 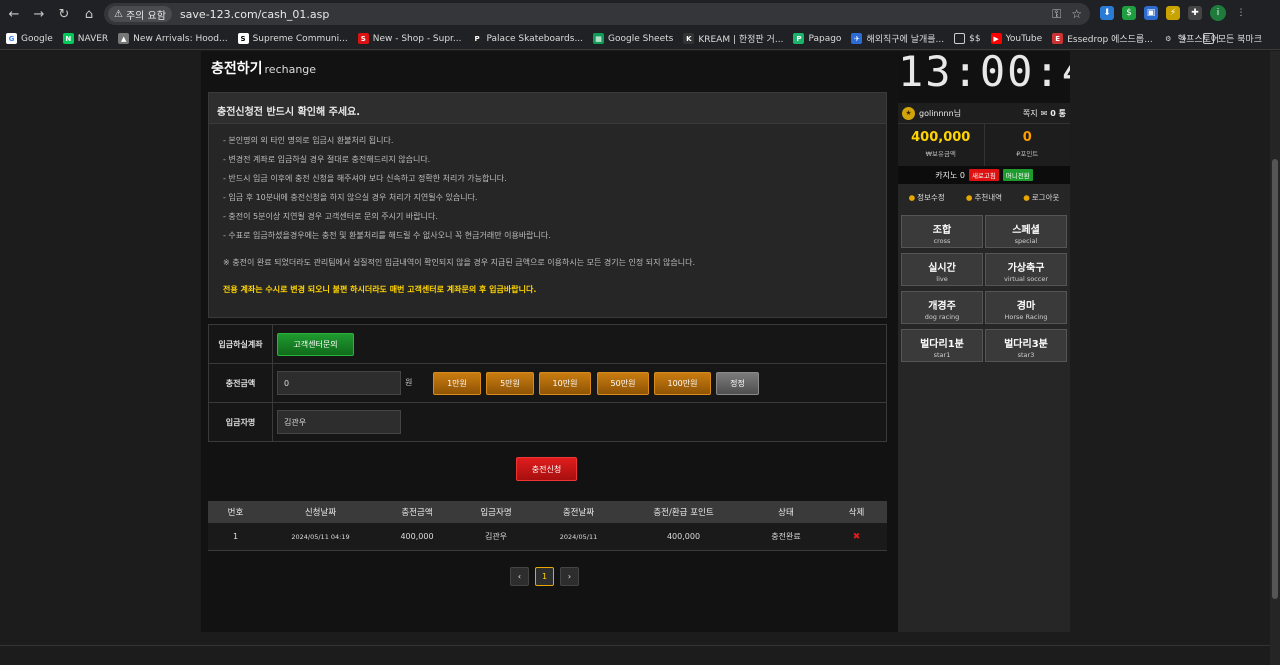 I want to click on bookmark-item: G Google, so click(x=29, y=38).